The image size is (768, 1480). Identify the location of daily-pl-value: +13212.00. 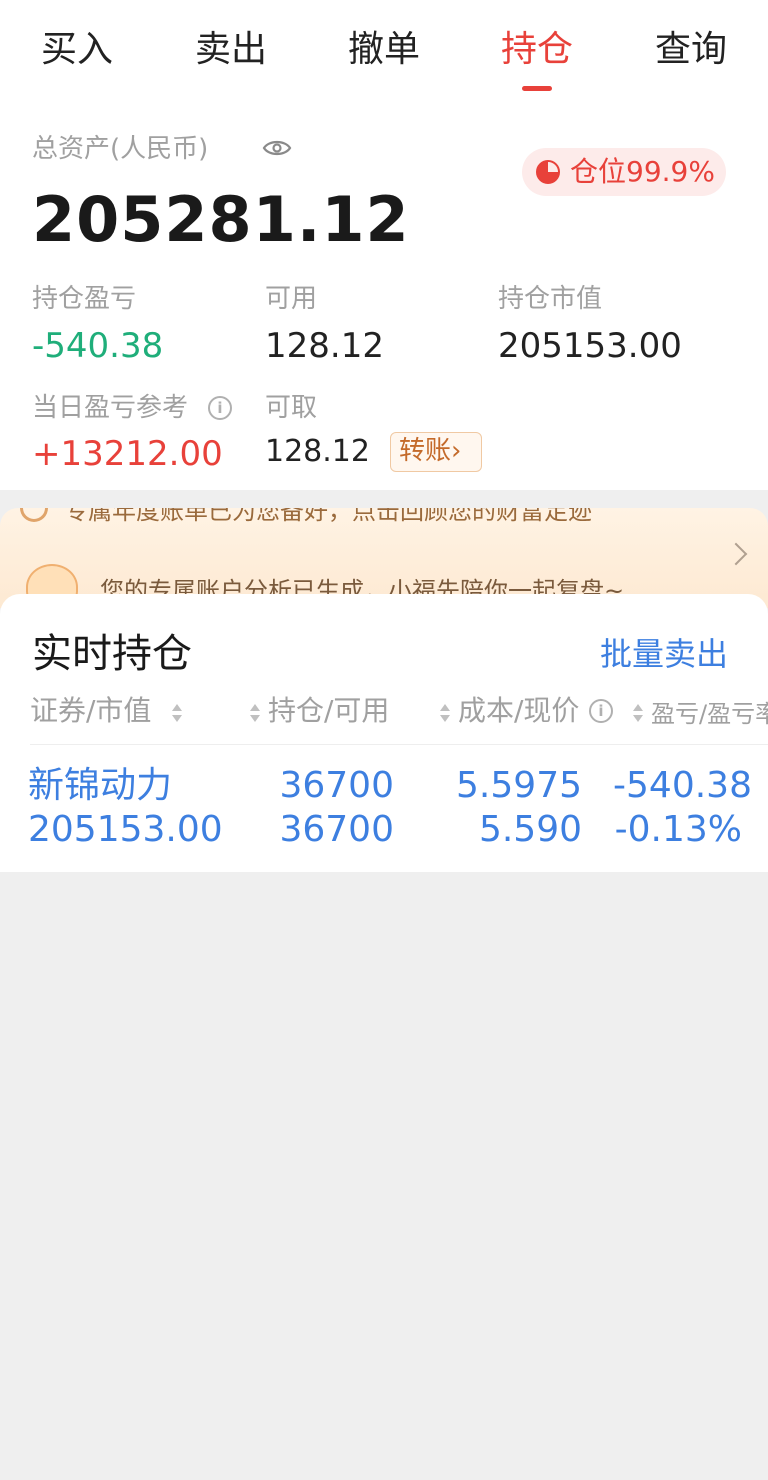
(127, 454).